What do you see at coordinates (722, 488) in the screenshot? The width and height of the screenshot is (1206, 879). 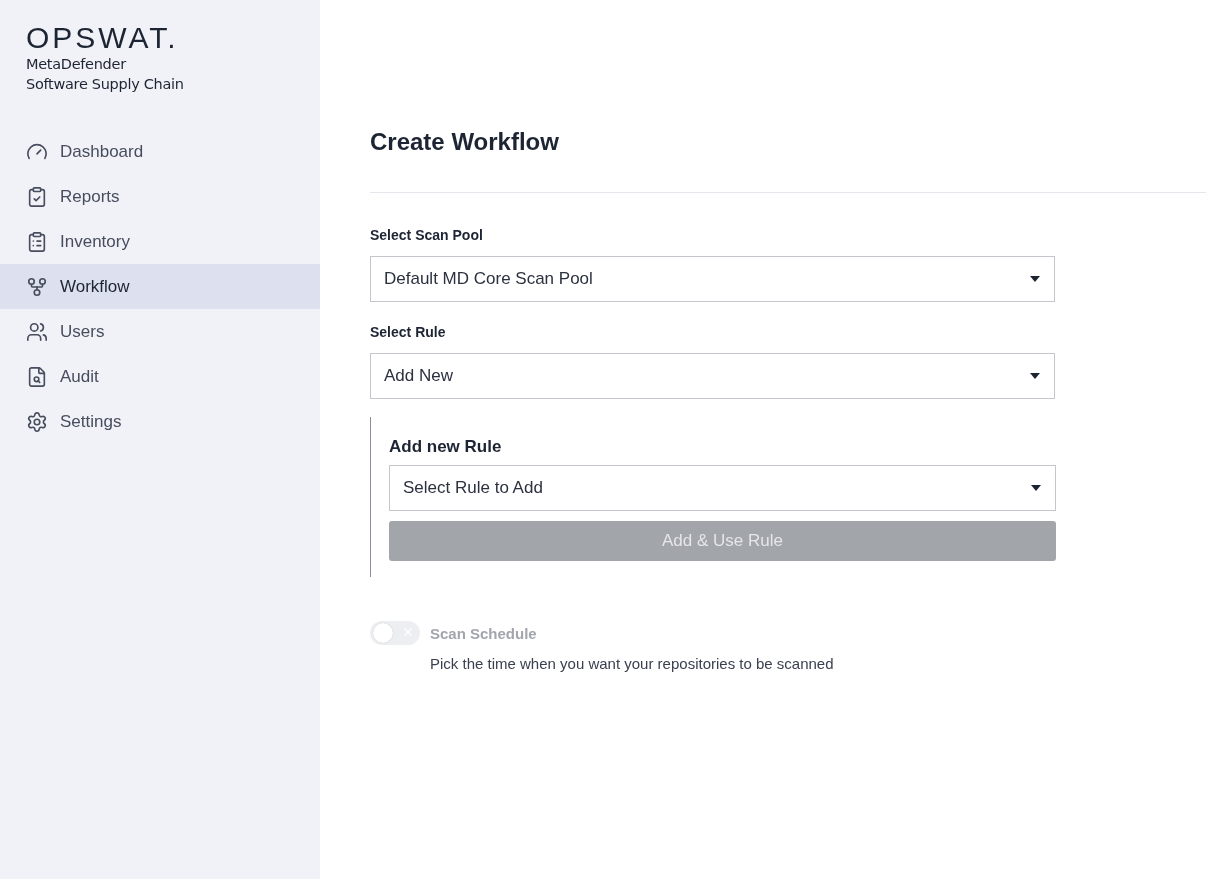 I see `rule-select-dropdown: Select Rule to Add` at bounding box center [722, 488].